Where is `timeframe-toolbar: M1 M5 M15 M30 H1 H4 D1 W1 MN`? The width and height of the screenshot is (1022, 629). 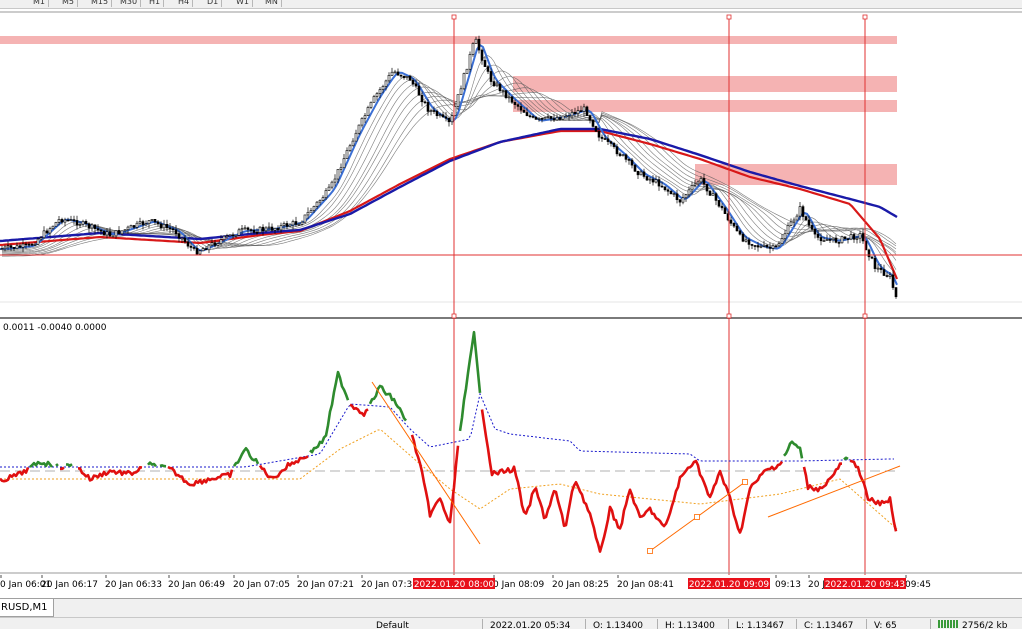 timeframe-toolbar: M1 M5 M15 M30 H1 H4 D1 W1 MN is located at coordinates (511, 4).